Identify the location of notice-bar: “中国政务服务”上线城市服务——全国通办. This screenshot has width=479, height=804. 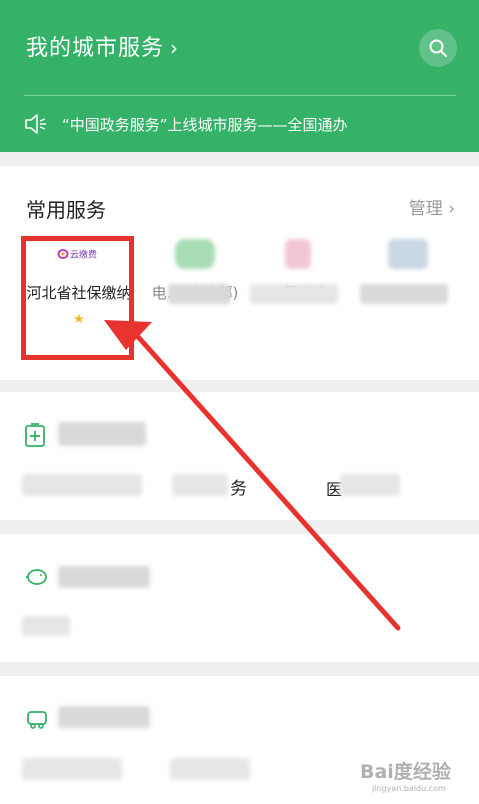
(186, 124).